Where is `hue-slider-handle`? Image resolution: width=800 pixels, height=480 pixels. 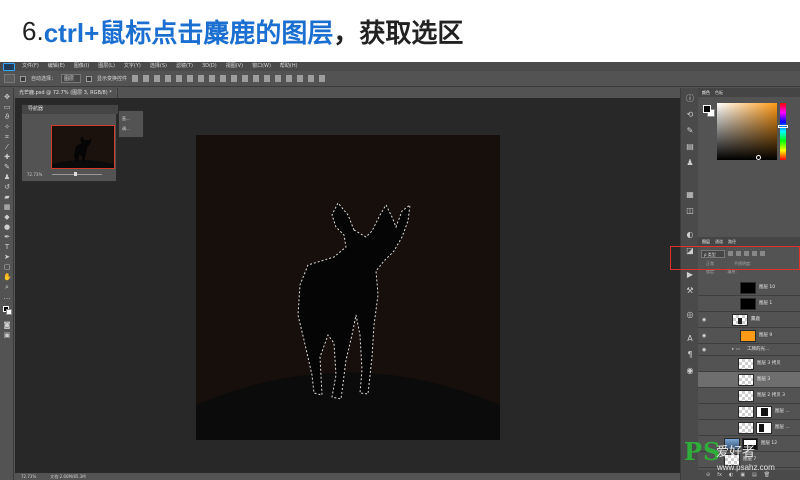
hue-slider-handle is located at coordinates (783, 126).